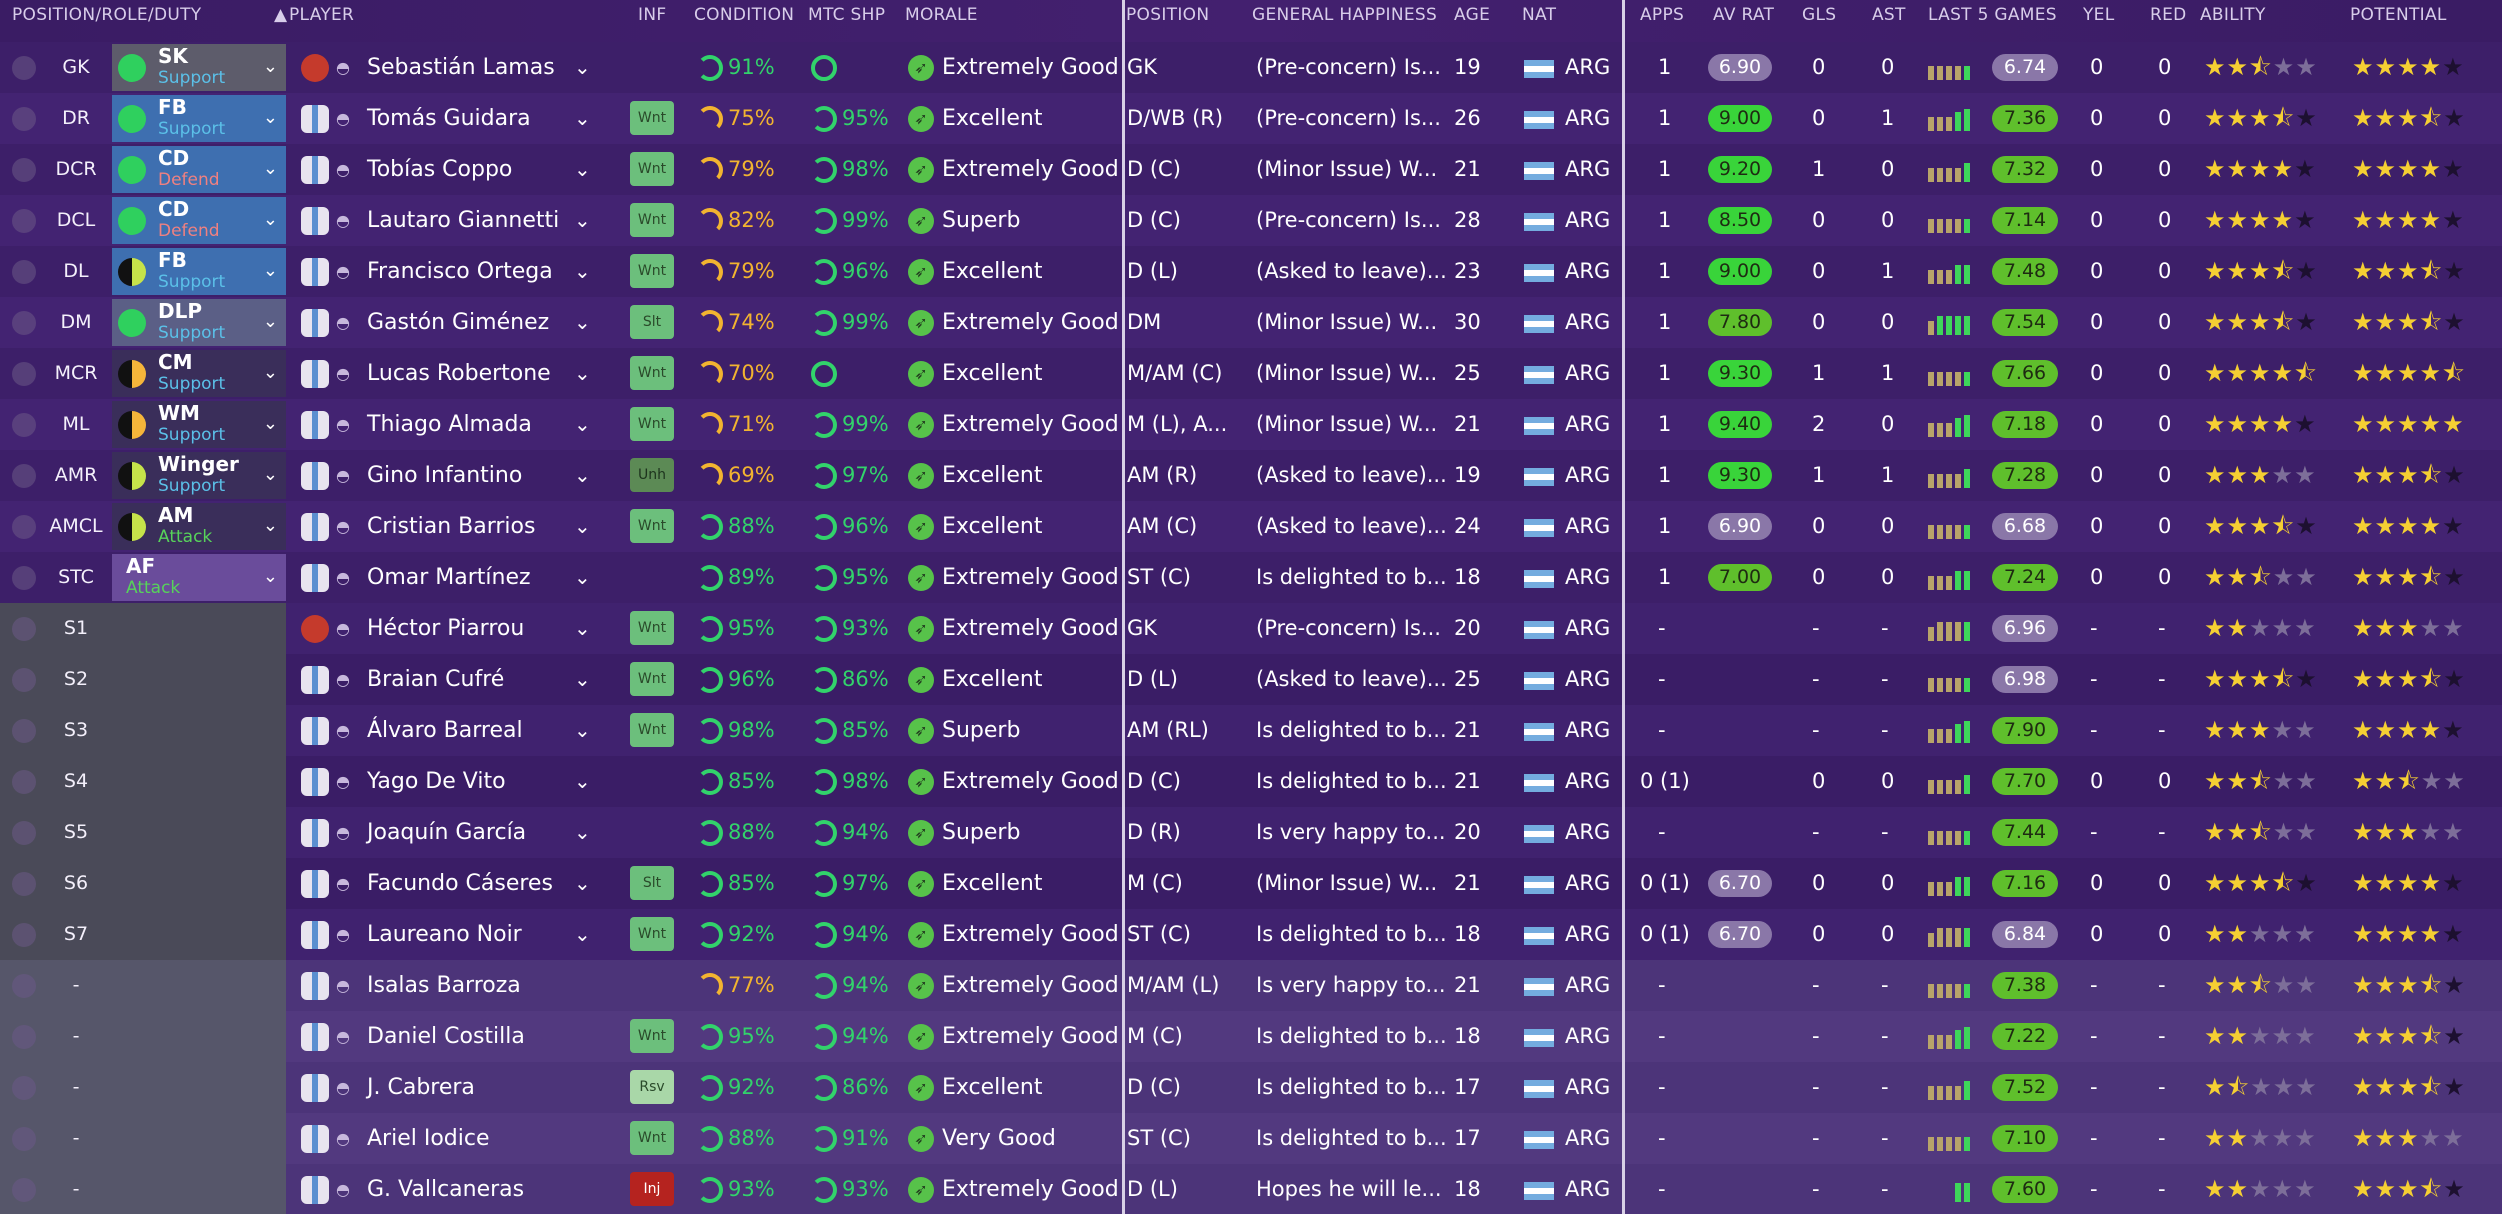 This screenshot has width=2502, height=1214. What do you see at coordinates (76, 322) in the screenshot?
I see `position-label: DM` at bounding box center [76, 322].